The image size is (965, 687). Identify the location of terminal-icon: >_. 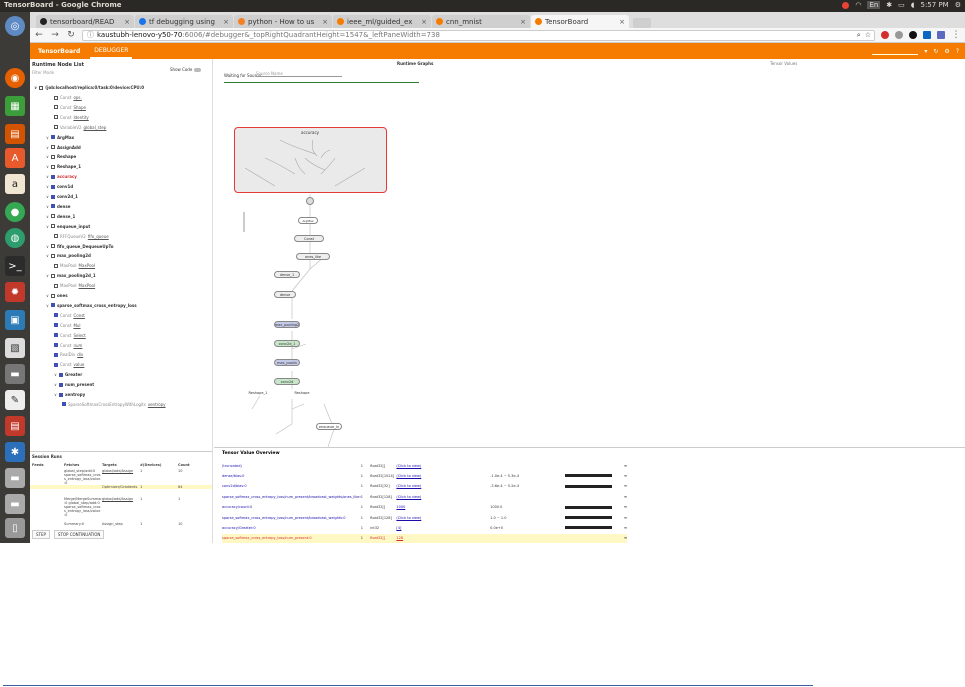
(15, 266).